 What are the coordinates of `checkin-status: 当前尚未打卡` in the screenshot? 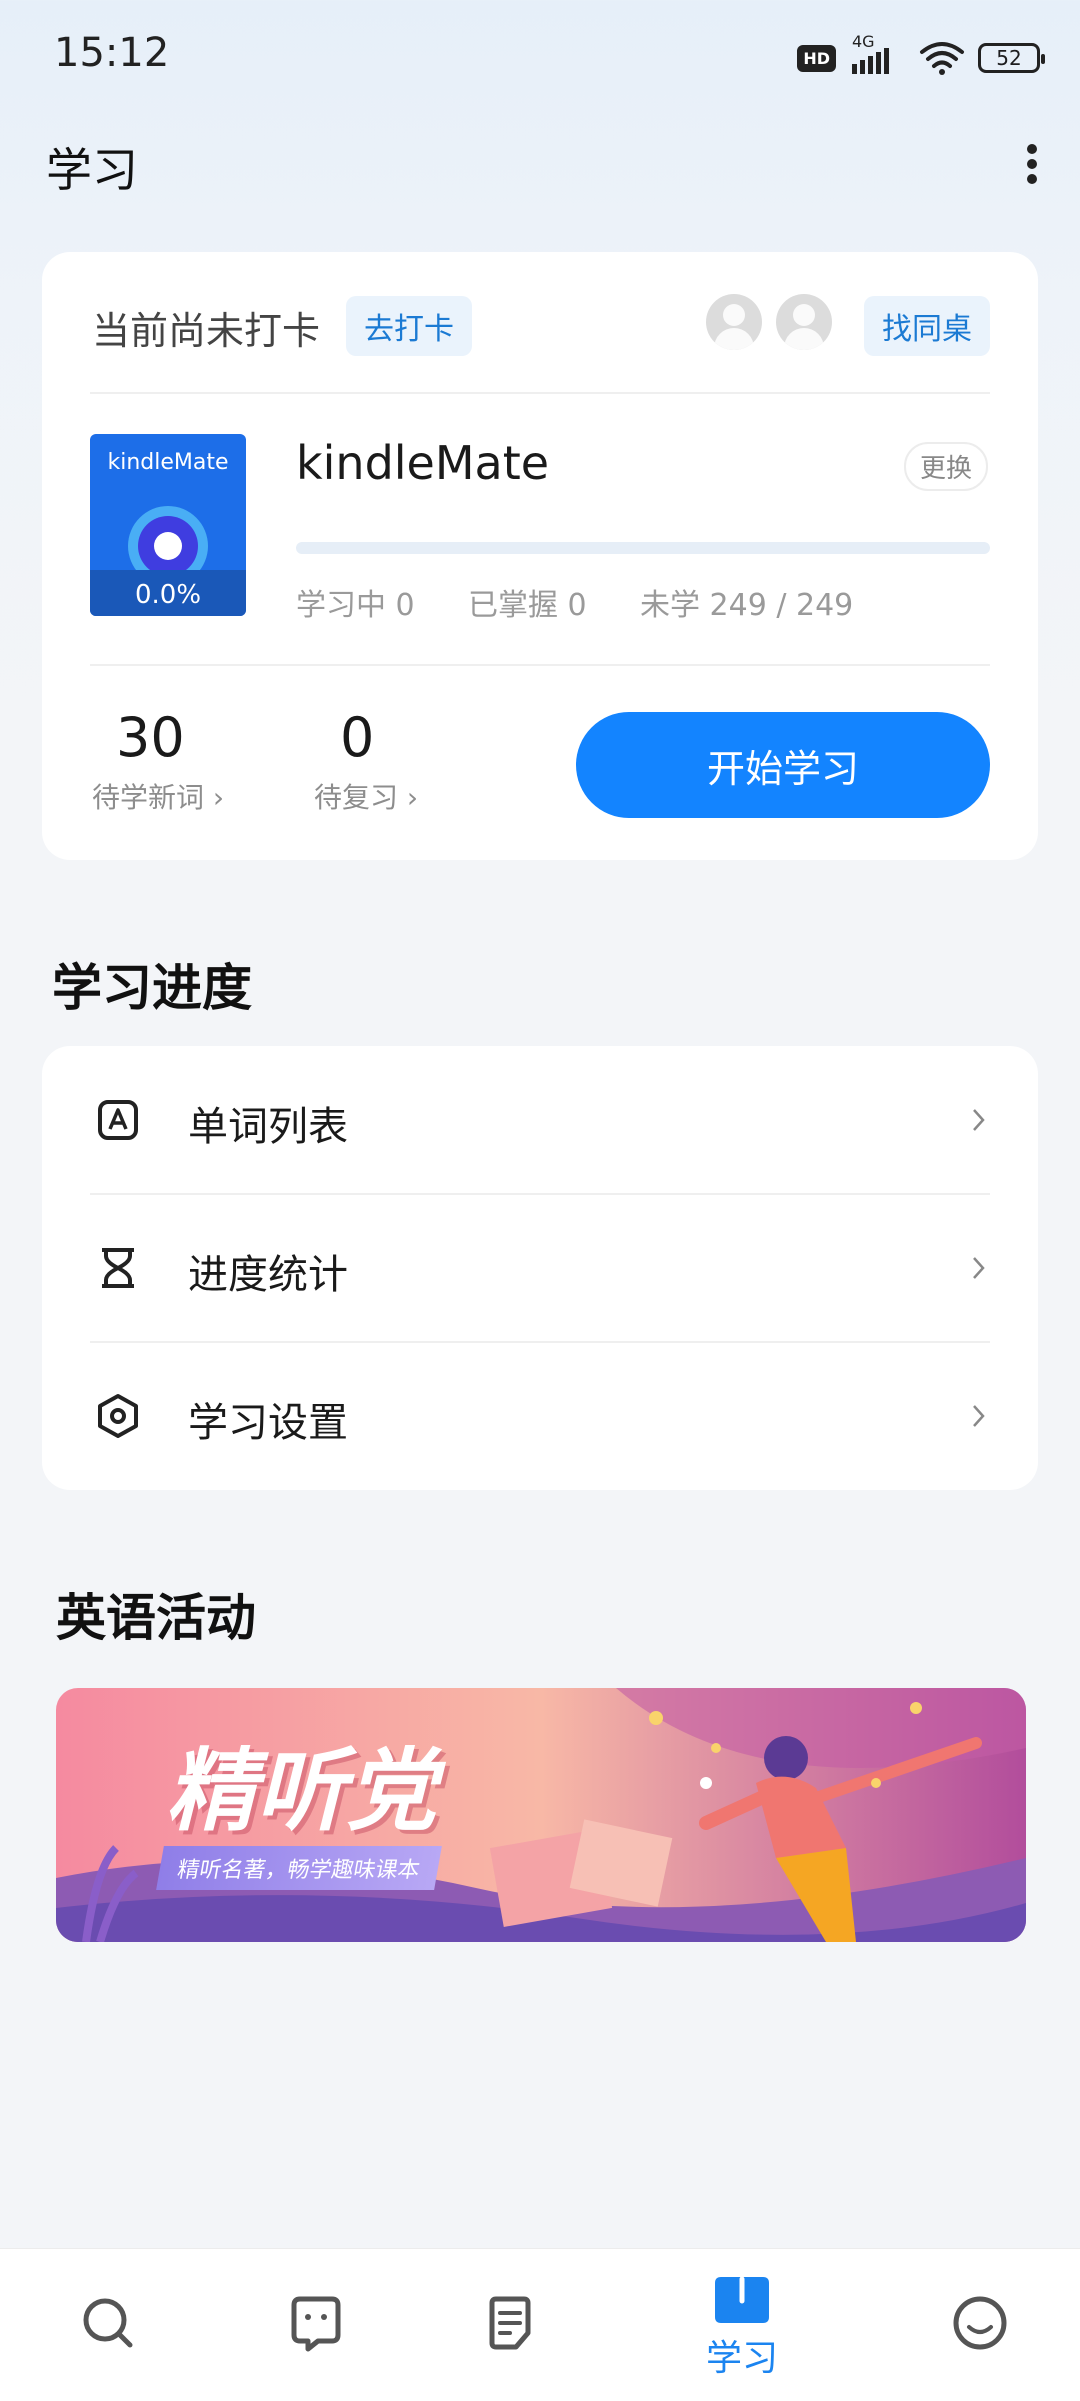 It's located at (206, 331).